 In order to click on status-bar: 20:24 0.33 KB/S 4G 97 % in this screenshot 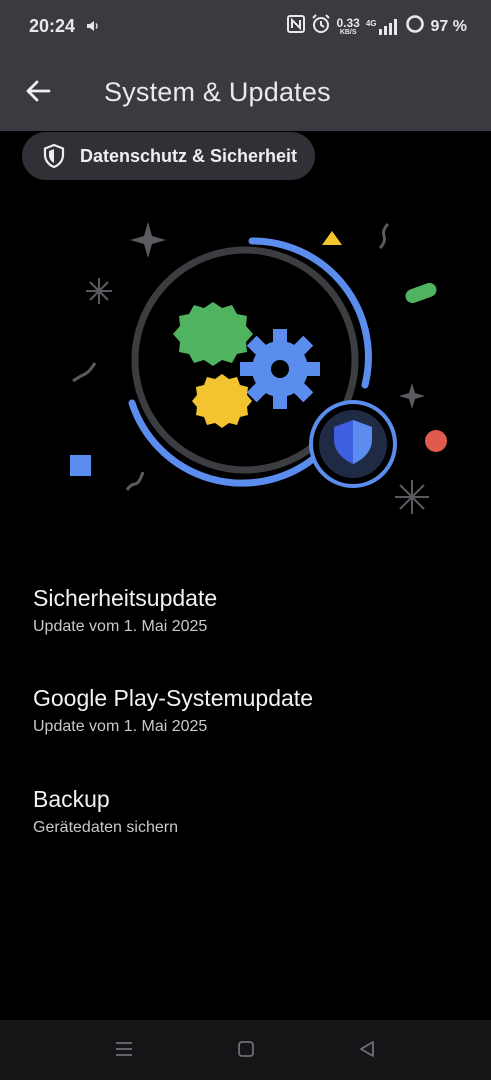, I will do `click(245, 27)`.